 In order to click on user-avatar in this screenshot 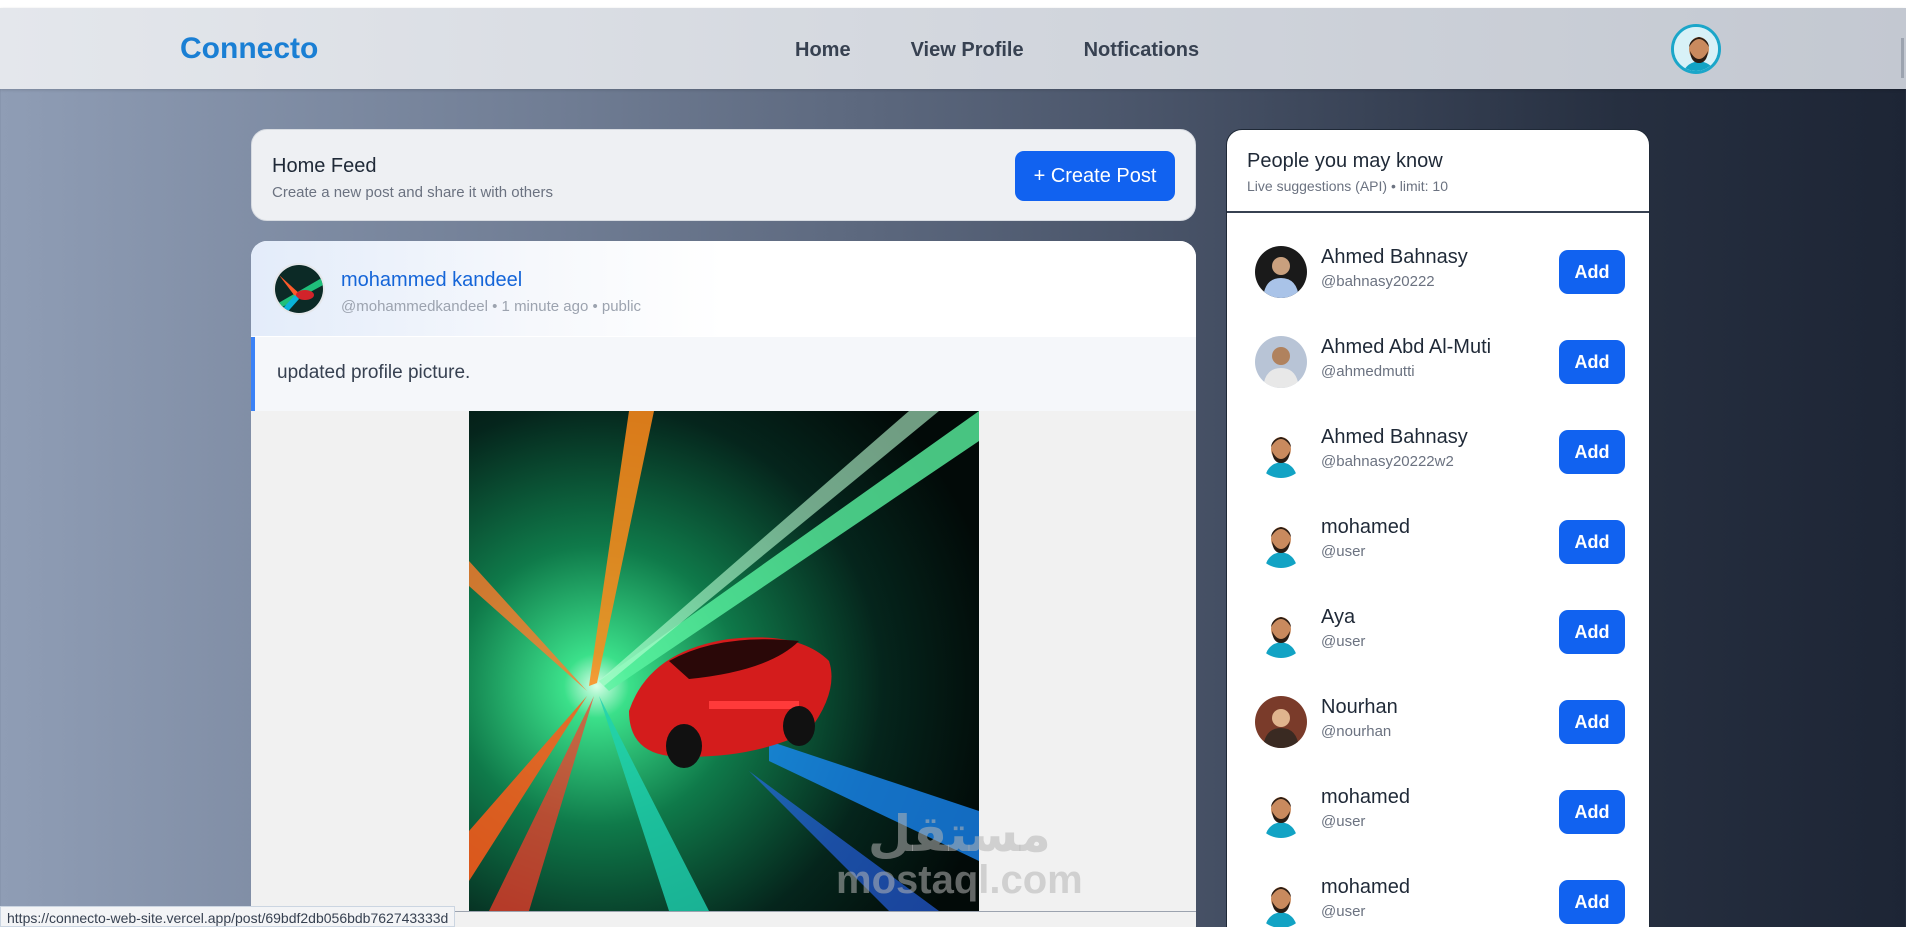, I will do `click(1696, 49)`.